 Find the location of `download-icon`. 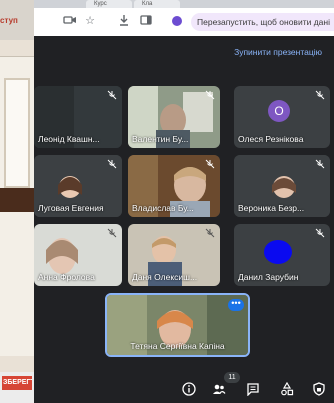

download-icon is located at coordinates (124, 21).